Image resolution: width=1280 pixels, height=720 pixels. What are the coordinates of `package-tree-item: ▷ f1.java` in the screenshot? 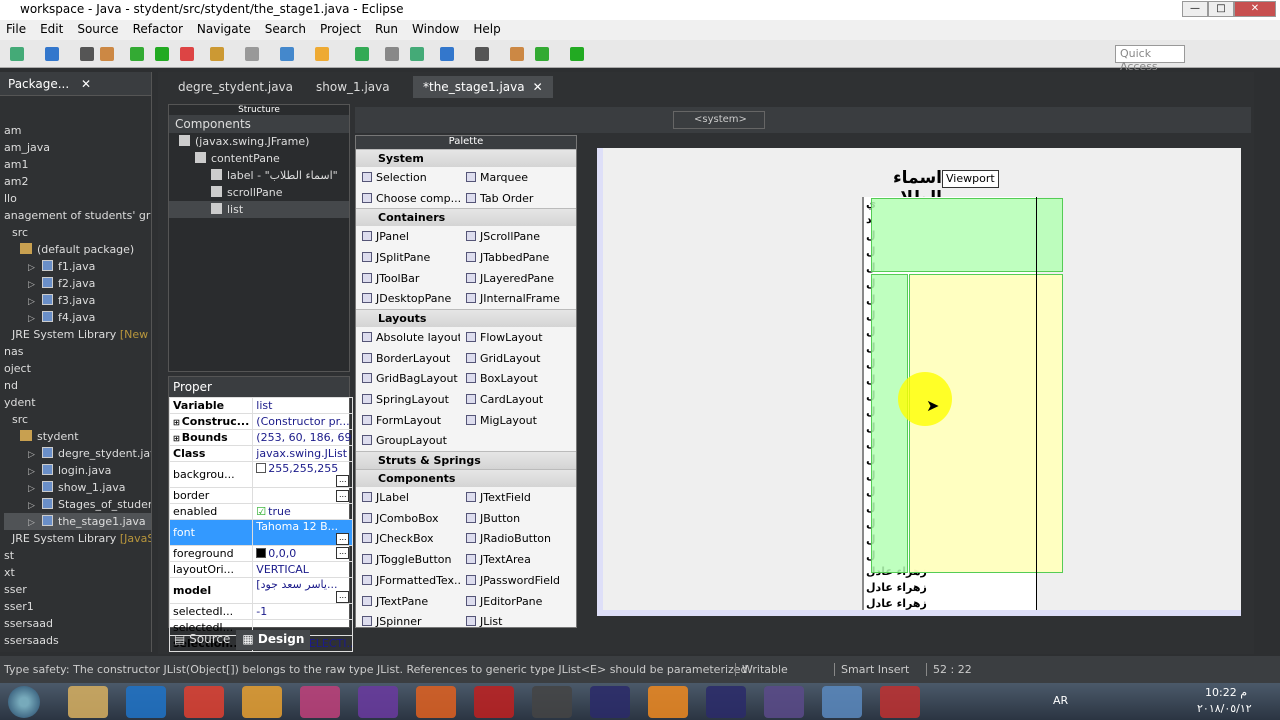 It's located at (77, 266).